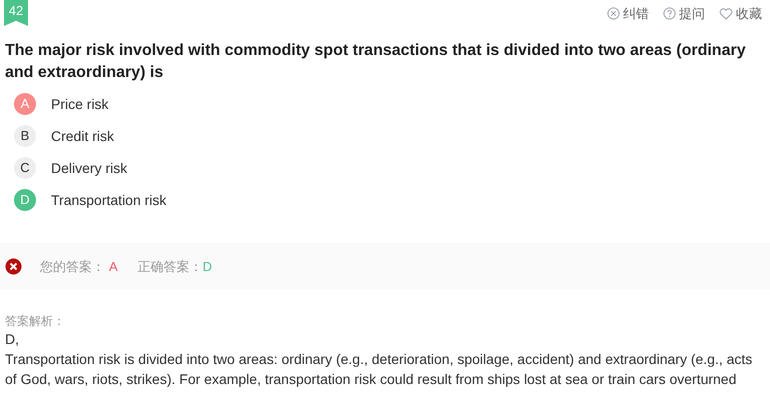 The width and height of the screenshot is (770, 419). Describe the element at coordinates (108, 200) in the screenshot. I see `option-text: Transportation risk` at that location.